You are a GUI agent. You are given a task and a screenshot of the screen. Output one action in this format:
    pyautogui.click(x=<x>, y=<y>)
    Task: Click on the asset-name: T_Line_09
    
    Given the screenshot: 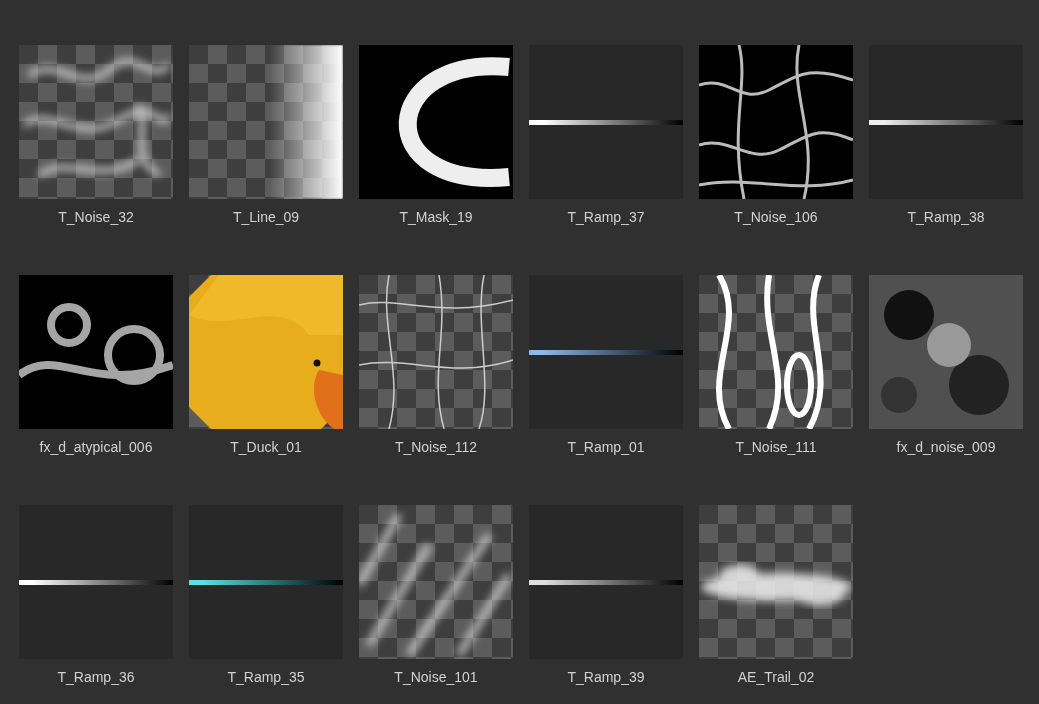 What is the action you would take?
    pyautogui.click(x=266, y=217)
    